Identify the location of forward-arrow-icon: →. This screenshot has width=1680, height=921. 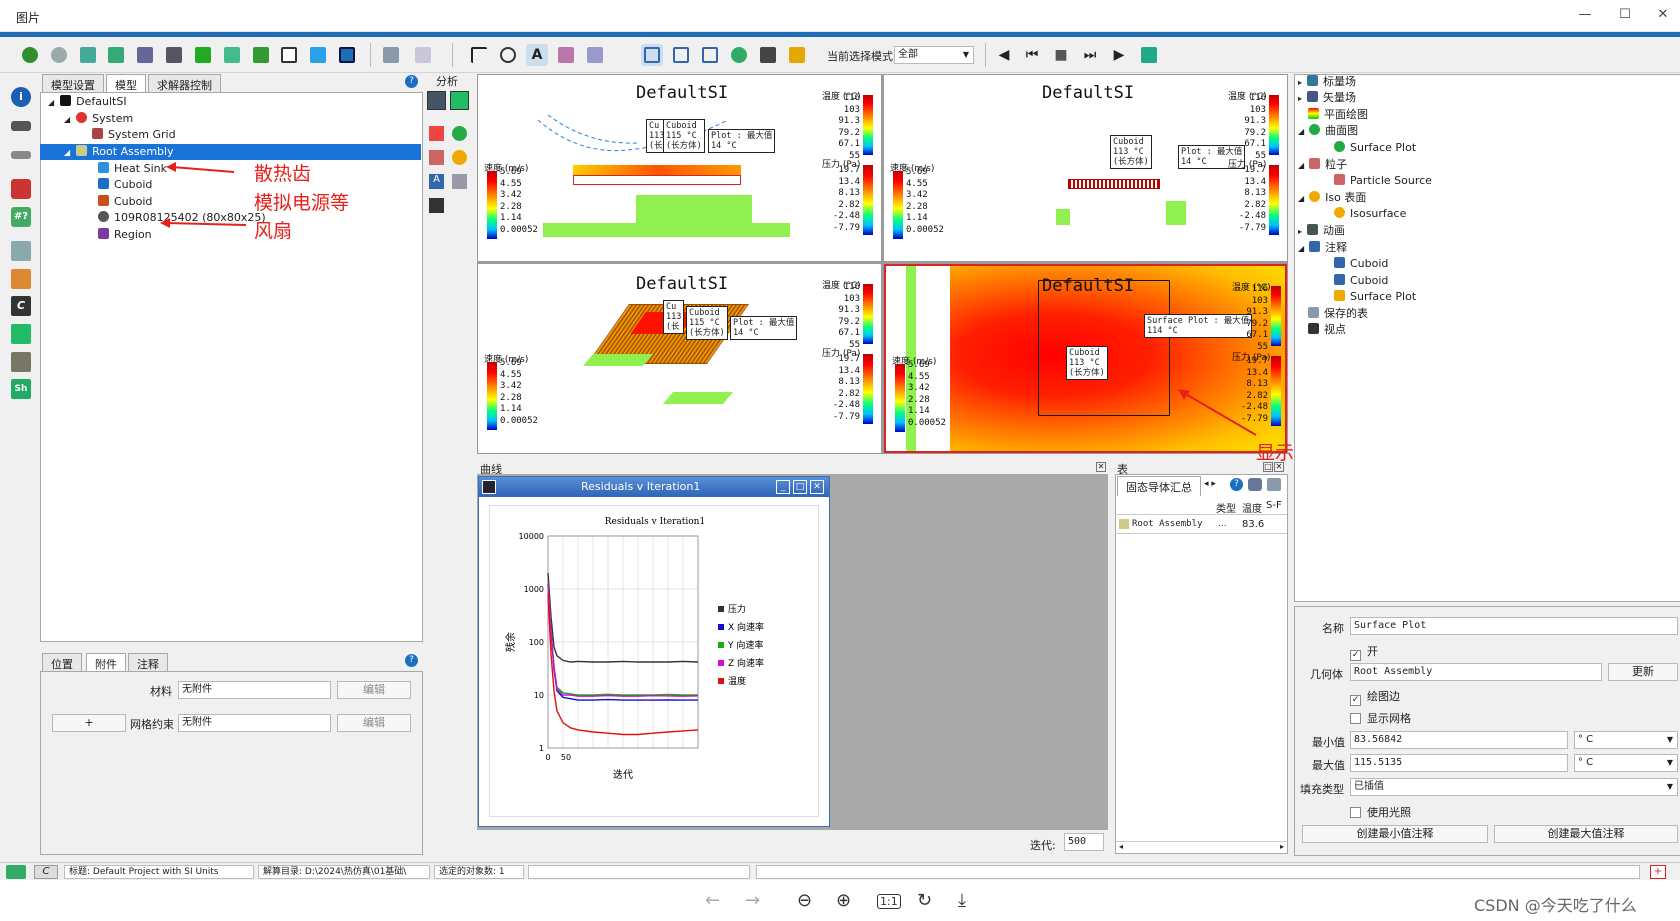
(752, 900).